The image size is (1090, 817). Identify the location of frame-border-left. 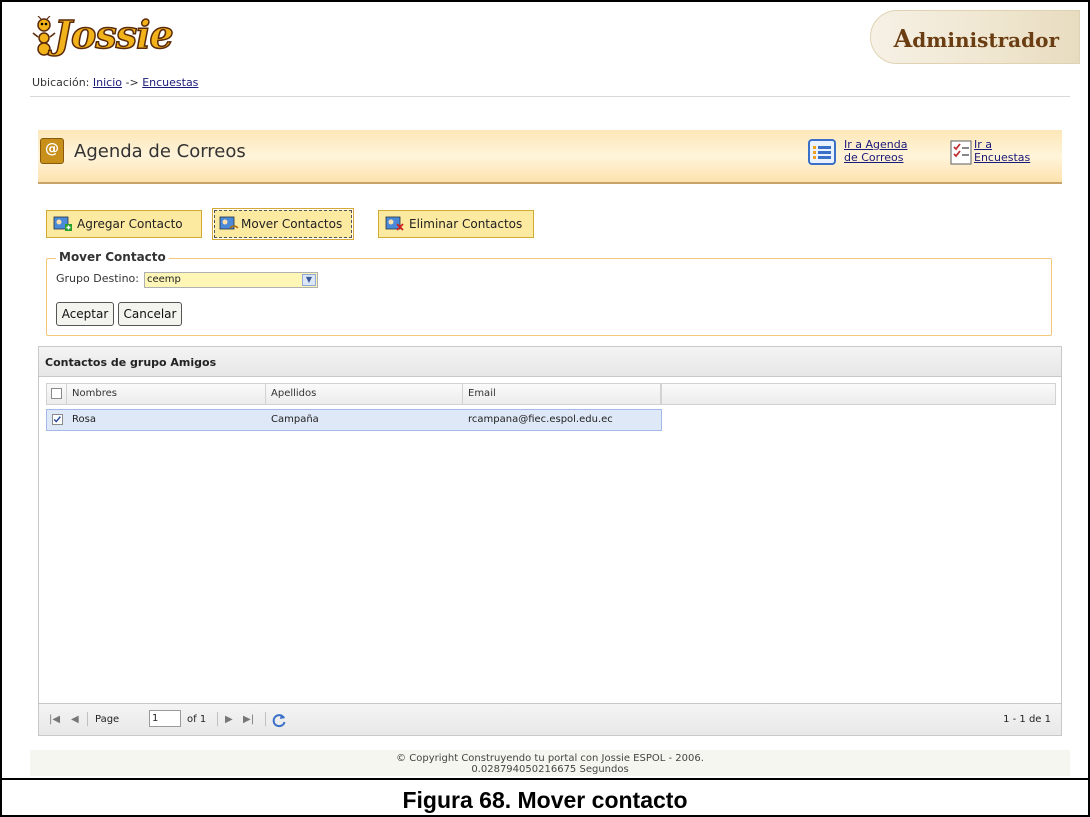
(1, 408).